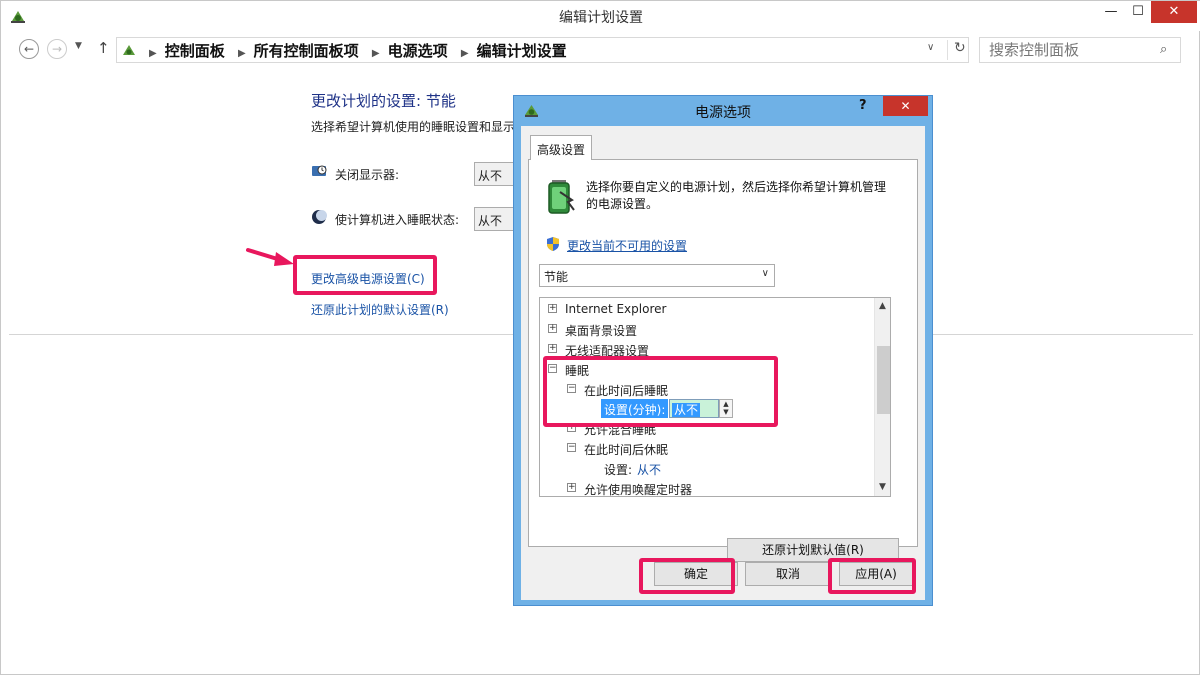  I want to click on cancel-button: 取消, so click(788, 574).